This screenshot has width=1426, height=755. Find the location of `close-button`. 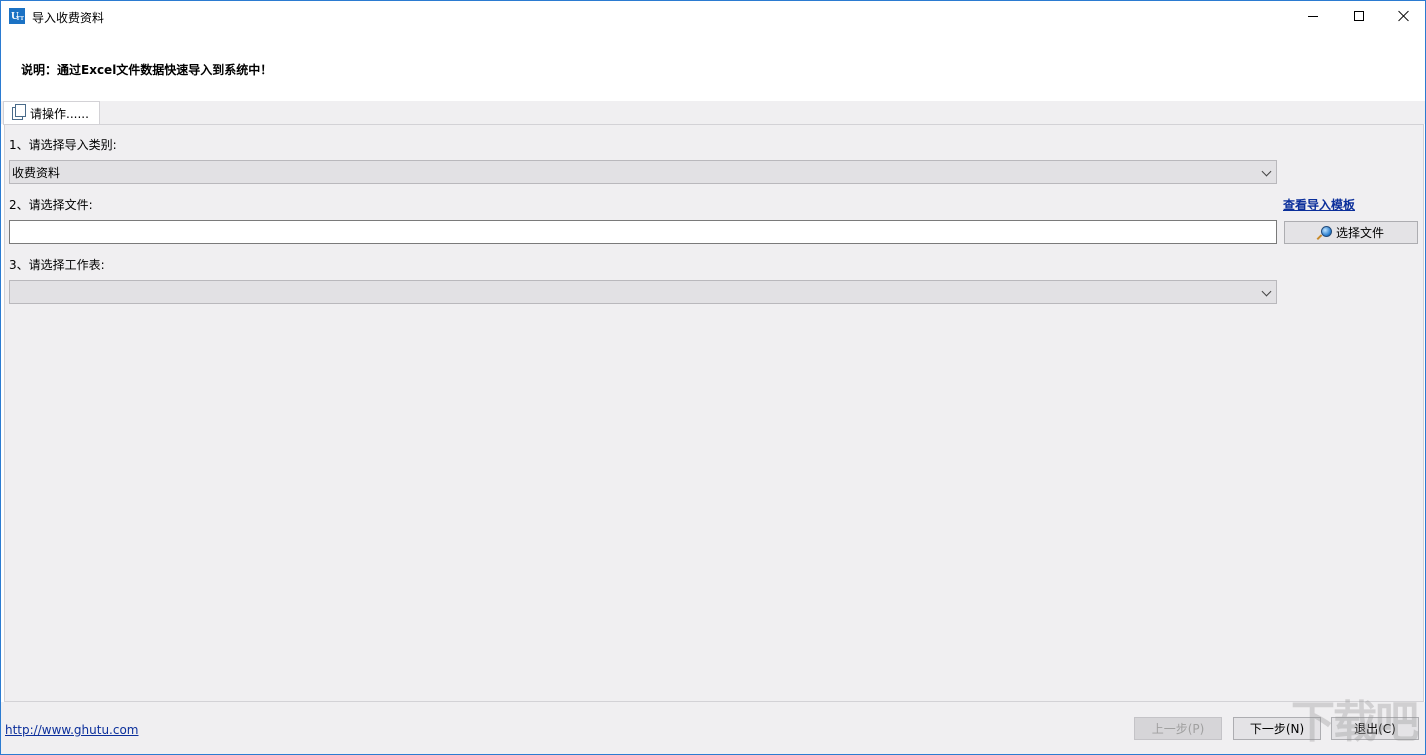

close-button is located at coordinates (1403, 16).